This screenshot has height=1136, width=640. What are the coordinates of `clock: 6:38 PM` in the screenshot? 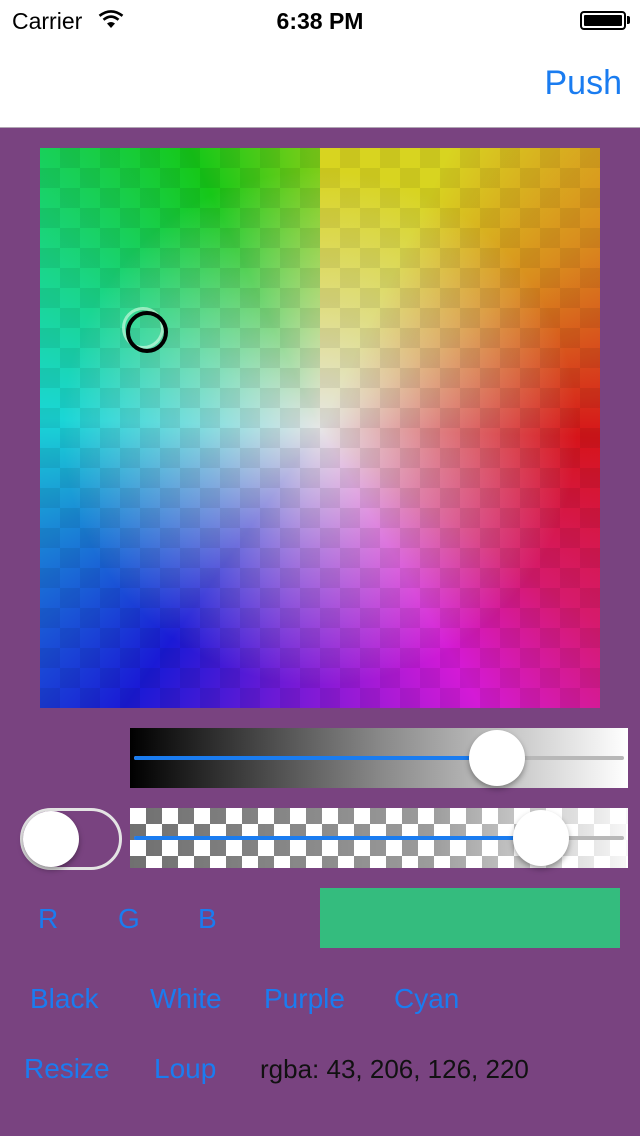 It's located at (320, 21).